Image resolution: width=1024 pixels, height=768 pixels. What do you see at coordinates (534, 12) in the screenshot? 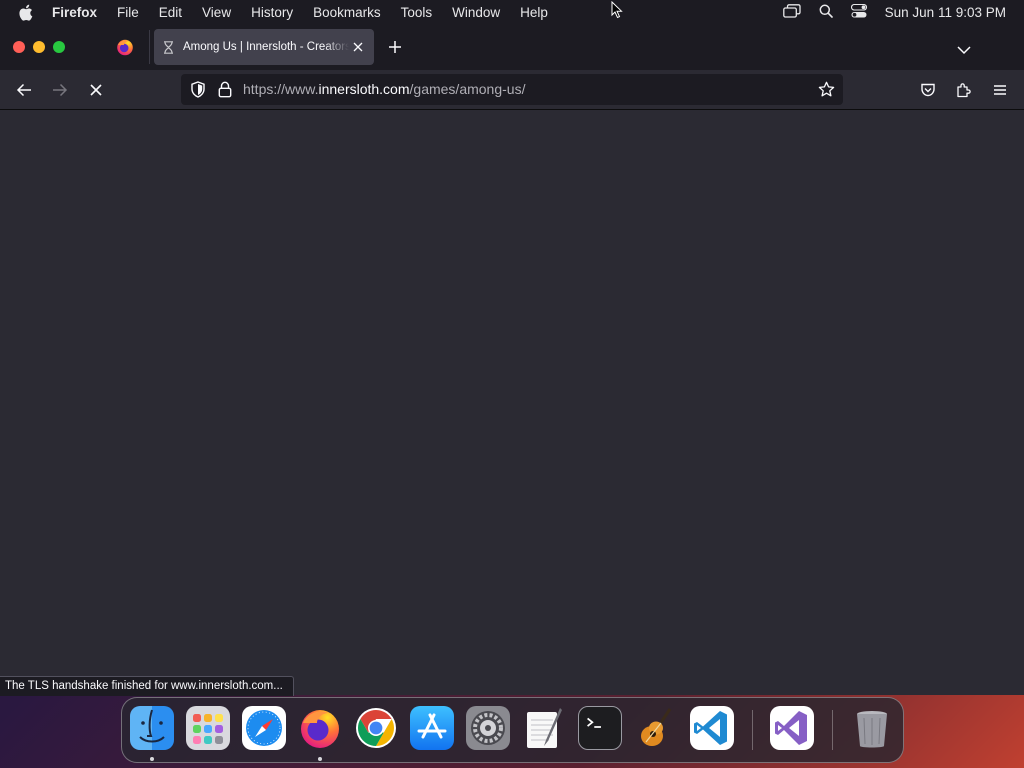
I see `menu-help: Help` at bounding box center [534, 12].